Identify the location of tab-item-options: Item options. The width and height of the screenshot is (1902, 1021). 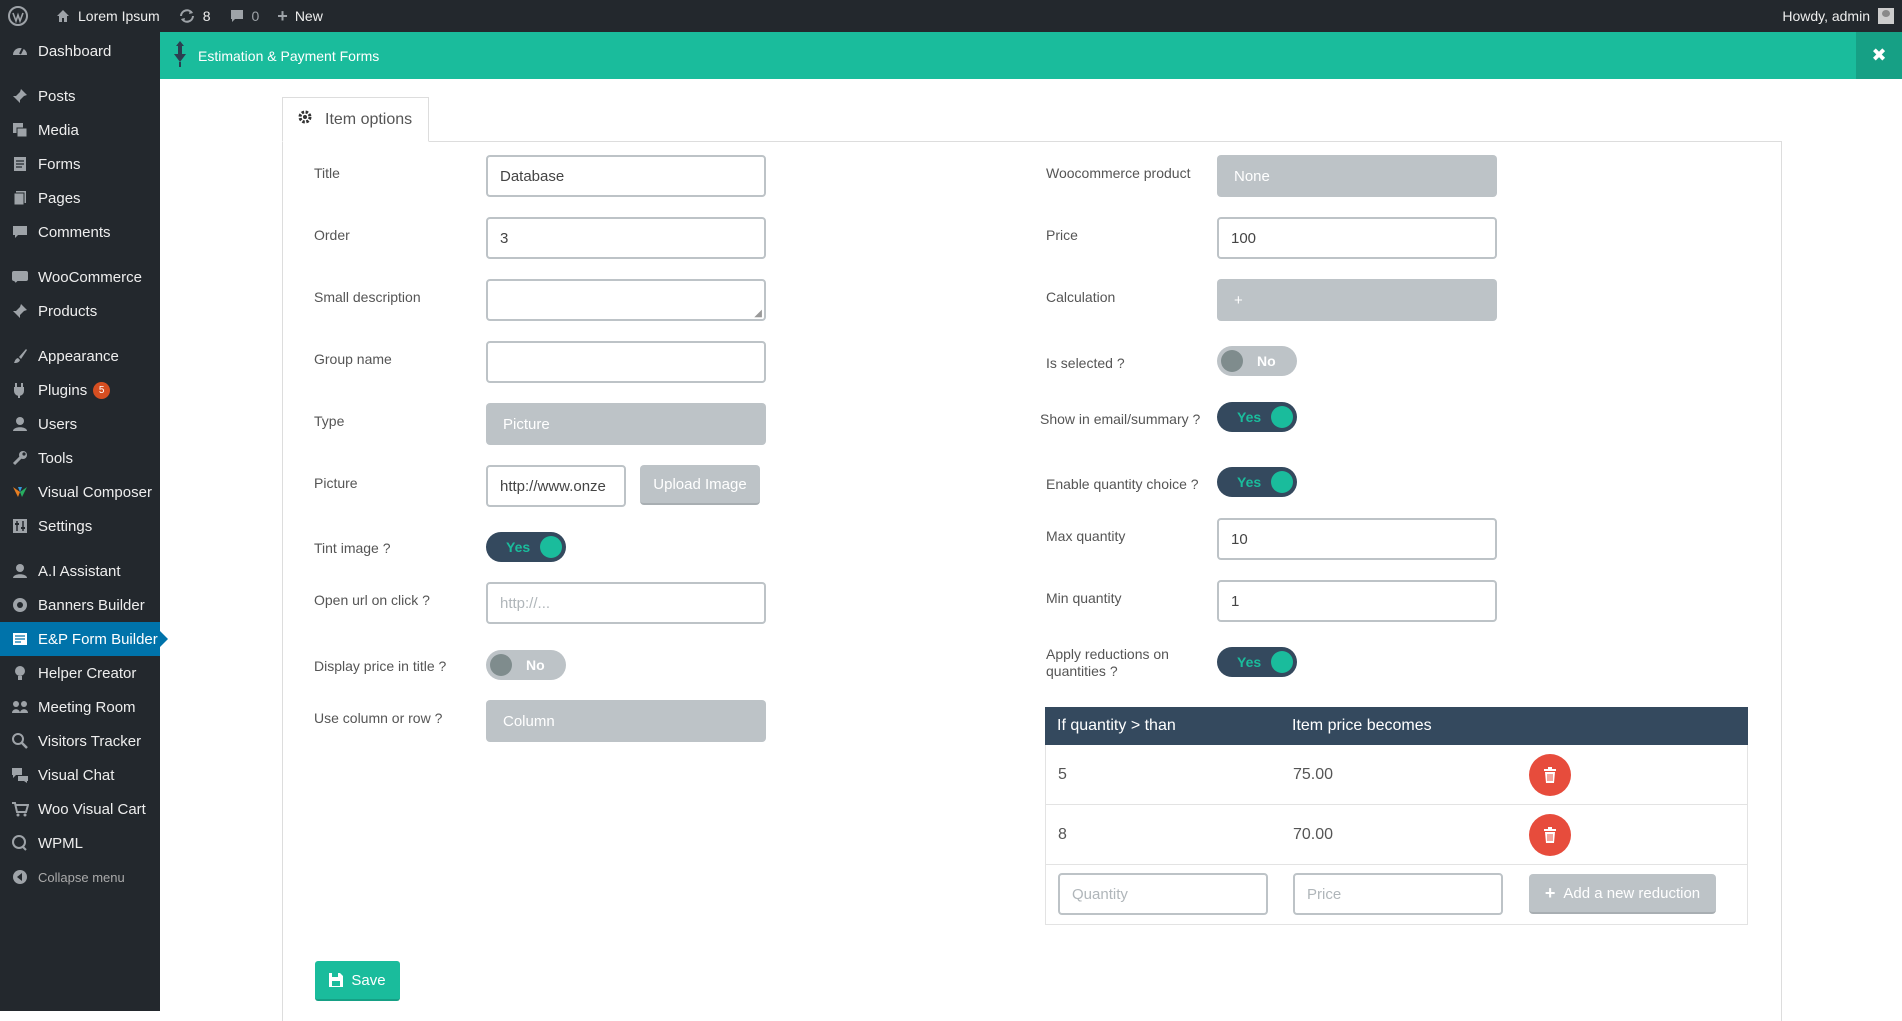
(355, 119).